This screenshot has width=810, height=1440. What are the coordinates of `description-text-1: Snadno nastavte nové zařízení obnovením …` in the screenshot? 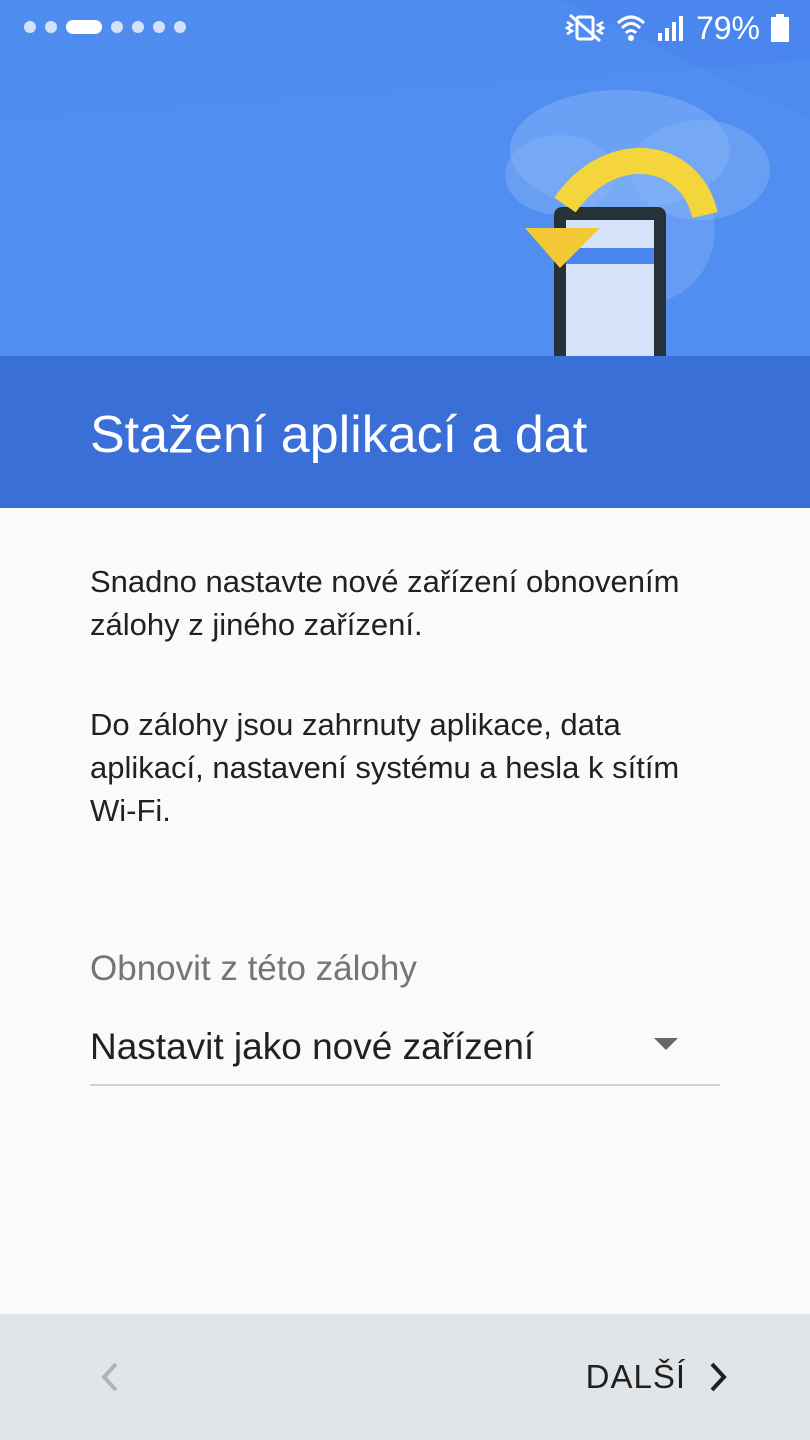 It's located at (385, 603).